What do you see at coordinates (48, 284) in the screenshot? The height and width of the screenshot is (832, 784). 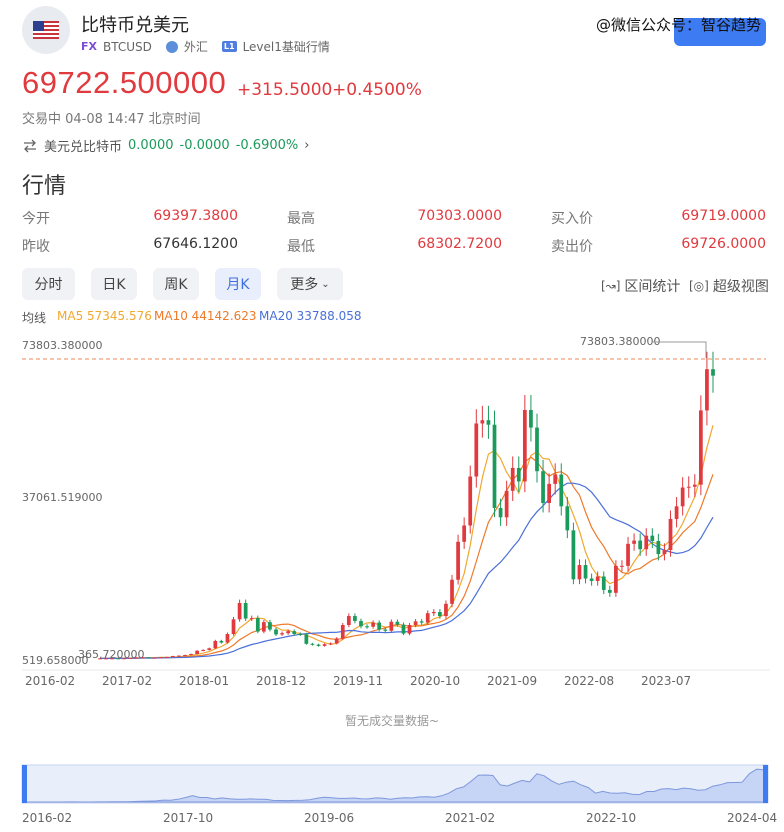 I see `tab-intraday: 分时` at bounding box center [48, 284].